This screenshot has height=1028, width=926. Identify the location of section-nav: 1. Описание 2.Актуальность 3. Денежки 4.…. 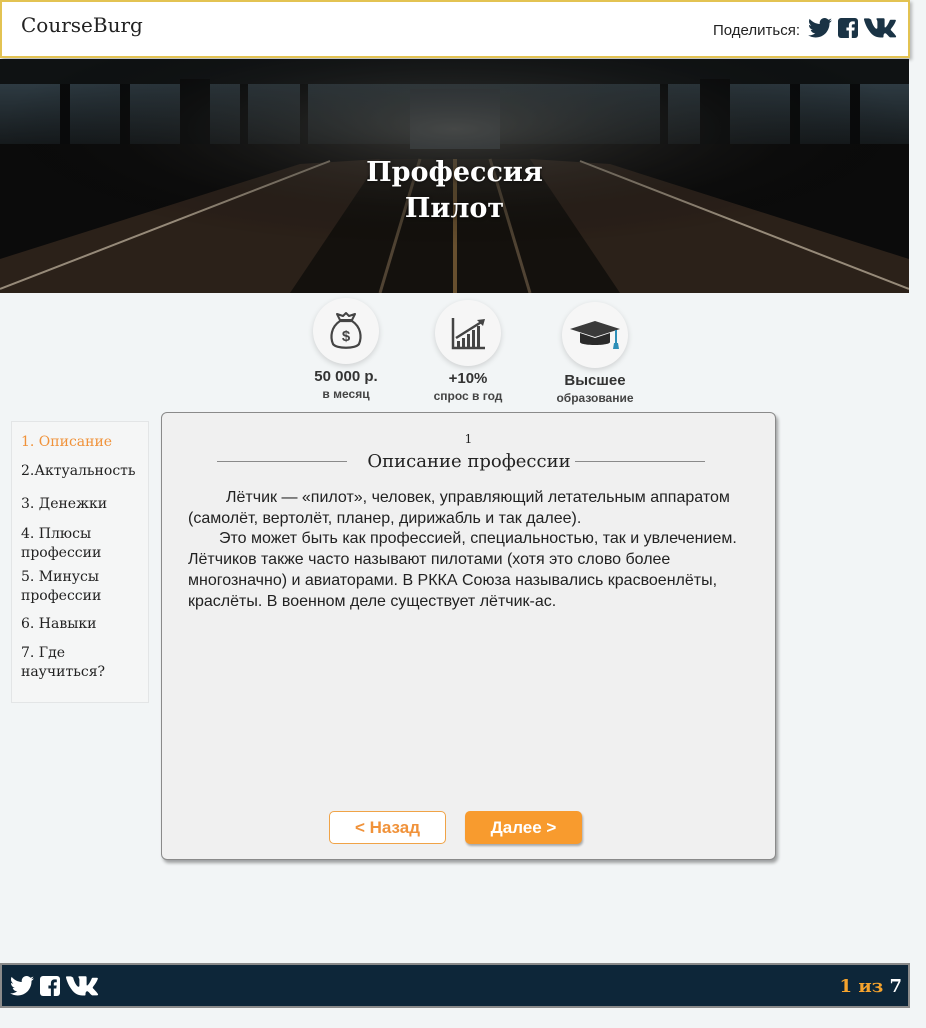
(80, 562).